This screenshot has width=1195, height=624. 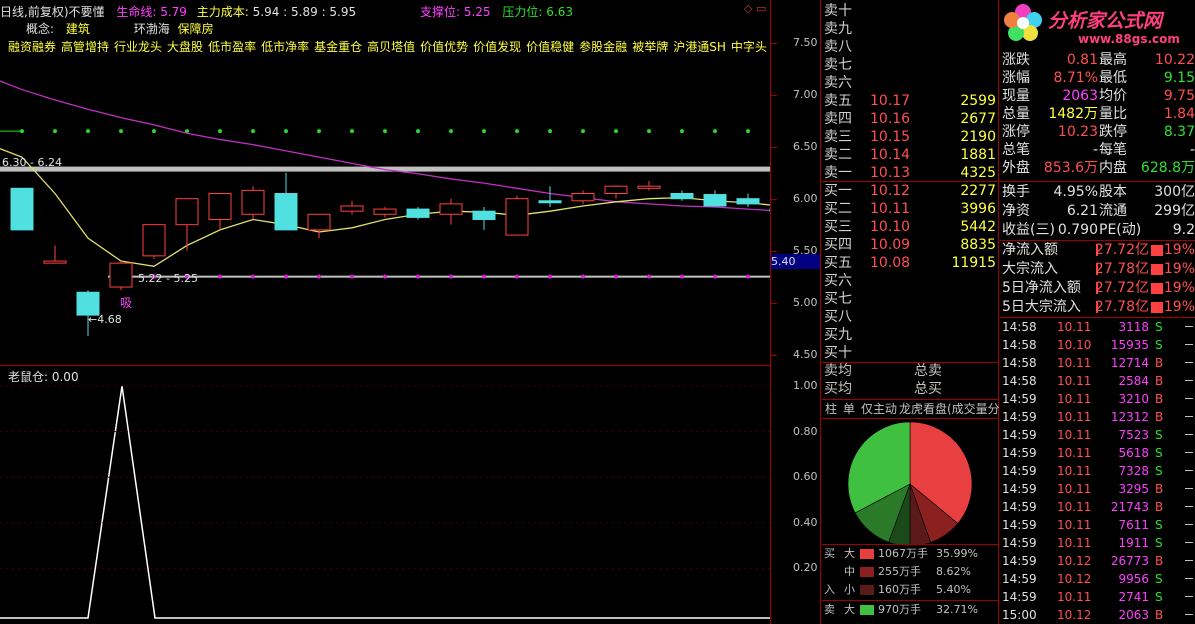 What do you see at coordinates (1098, 327) in the screenshot?
I see `tick-row: 14:58 10.11 3118 S` at bounding box center [1098, 327].